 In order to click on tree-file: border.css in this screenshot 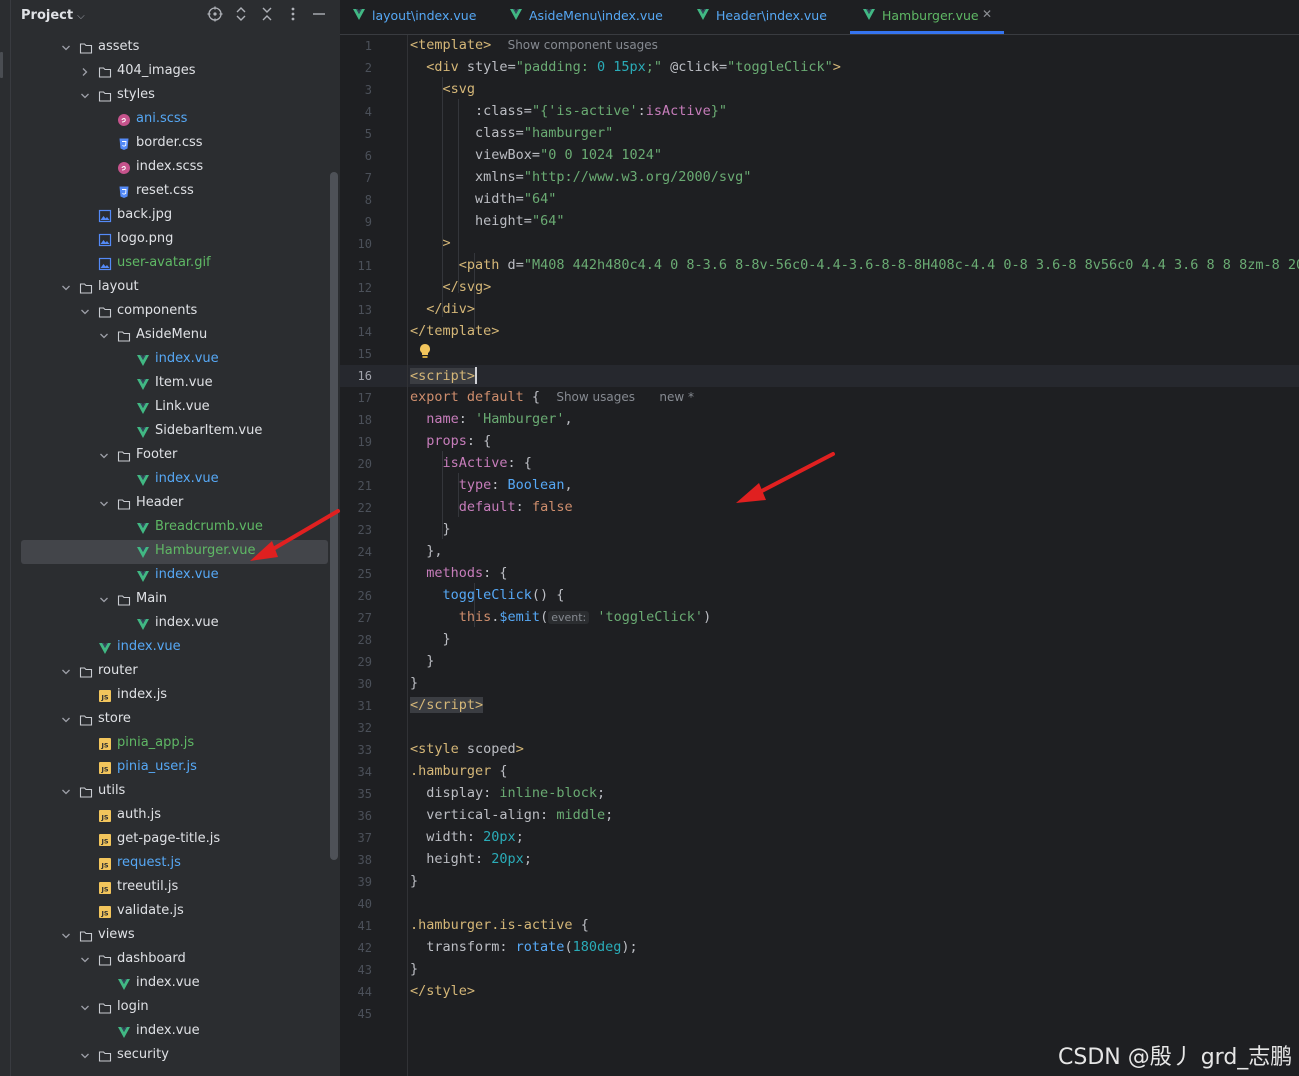, I will do `click(169, 144)`.